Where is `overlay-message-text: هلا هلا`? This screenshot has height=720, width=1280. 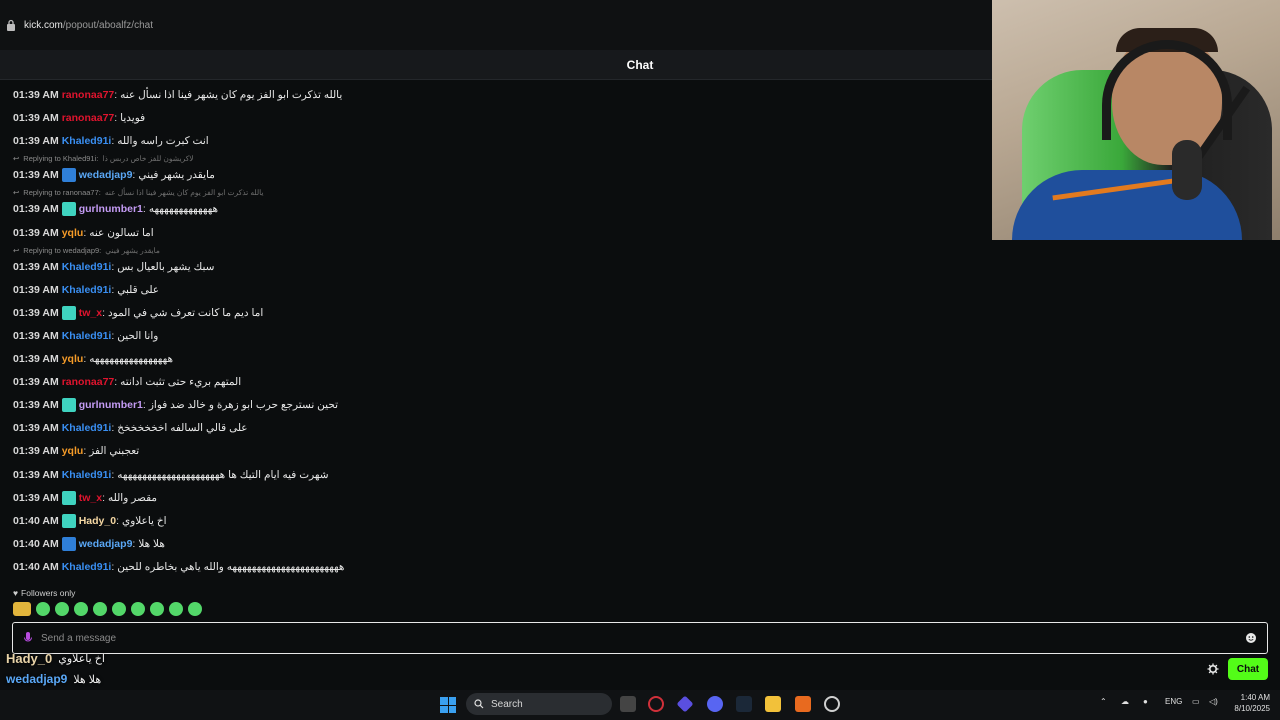 overlay-message-text: هلا هلا is located at coordinates (87, 679).